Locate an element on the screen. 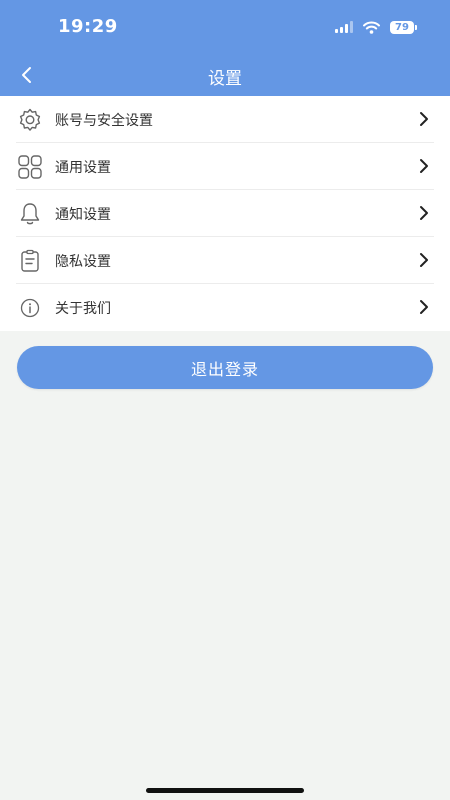 This screenshot has width=450, height=800. gear-icon is located at coordinates (30, 120).